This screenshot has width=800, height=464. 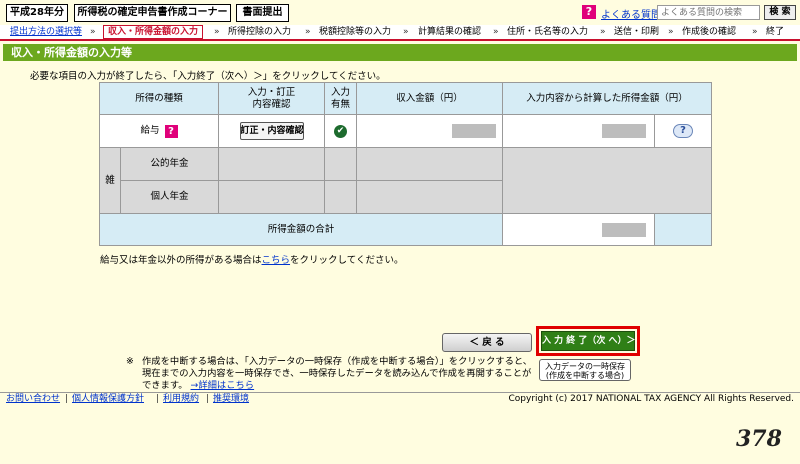 I want to click on next-button-highlight: 入 力 終 了（次 へ）＞, so click(x=588, y=341).